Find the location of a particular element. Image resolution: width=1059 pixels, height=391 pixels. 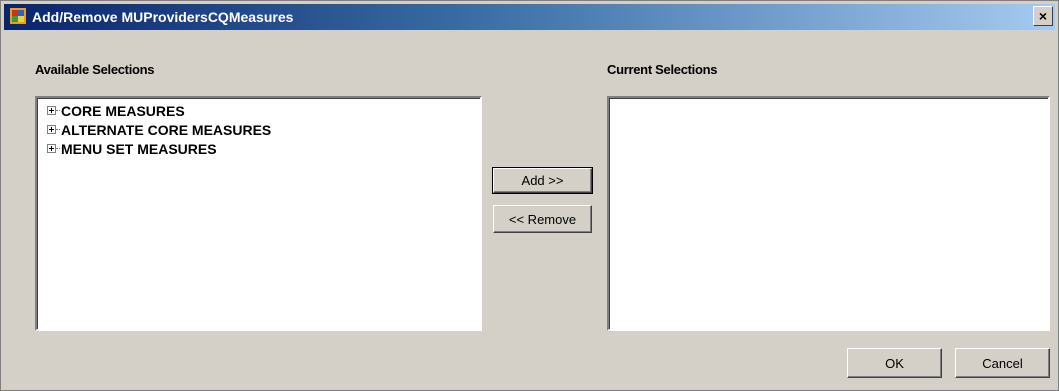

remove-button-label: << Remove is located at coordinates (542, 219).